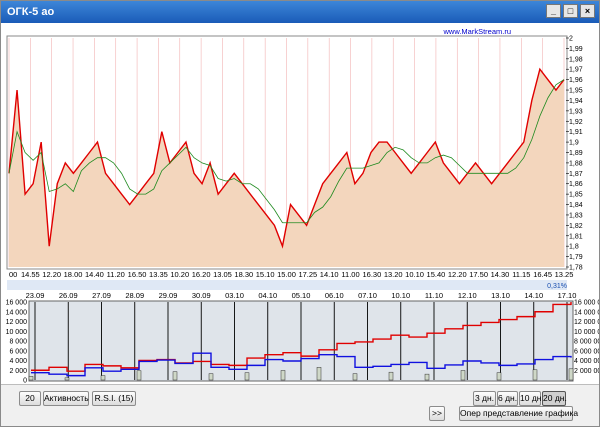 The width and height of the screenshot is (600, 427). What do you see at coordinates (576, 122) in the screenshot?
I see `y-tick-label: 1,92` at bounding box center [576, 122].